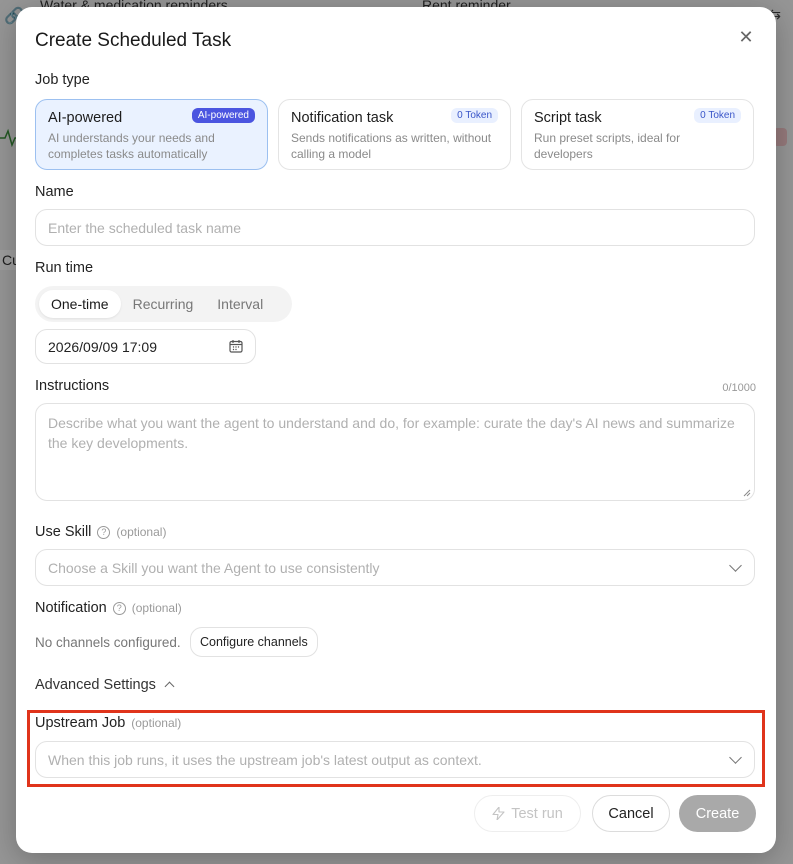 The height and width of the screenshot is (864, 793). I want to click on job-type-label: Job type, so click(62, 80).